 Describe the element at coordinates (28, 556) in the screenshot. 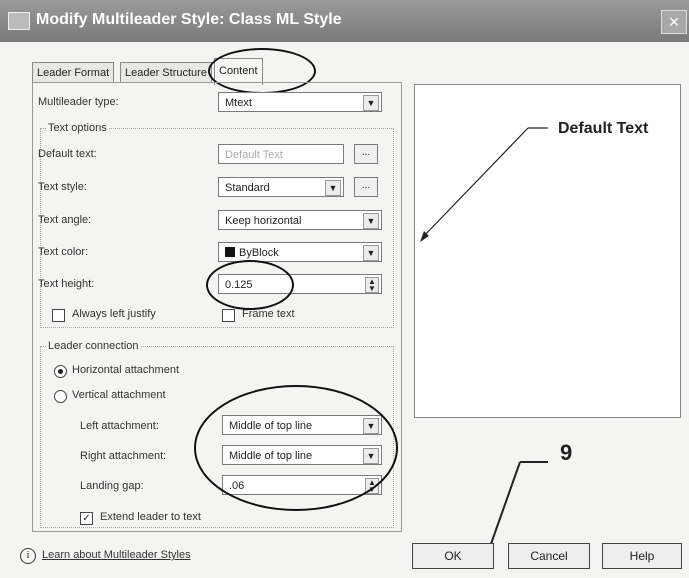

I see `info-icon: i` at that location.